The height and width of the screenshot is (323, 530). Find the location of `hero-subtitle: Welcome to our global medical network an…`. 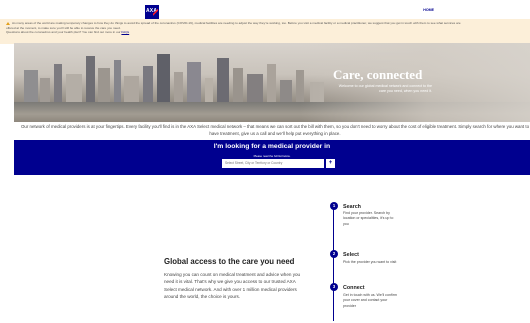

hero-subtitle: Welcome to our global medical network an… is located at coordinates (385, 88).